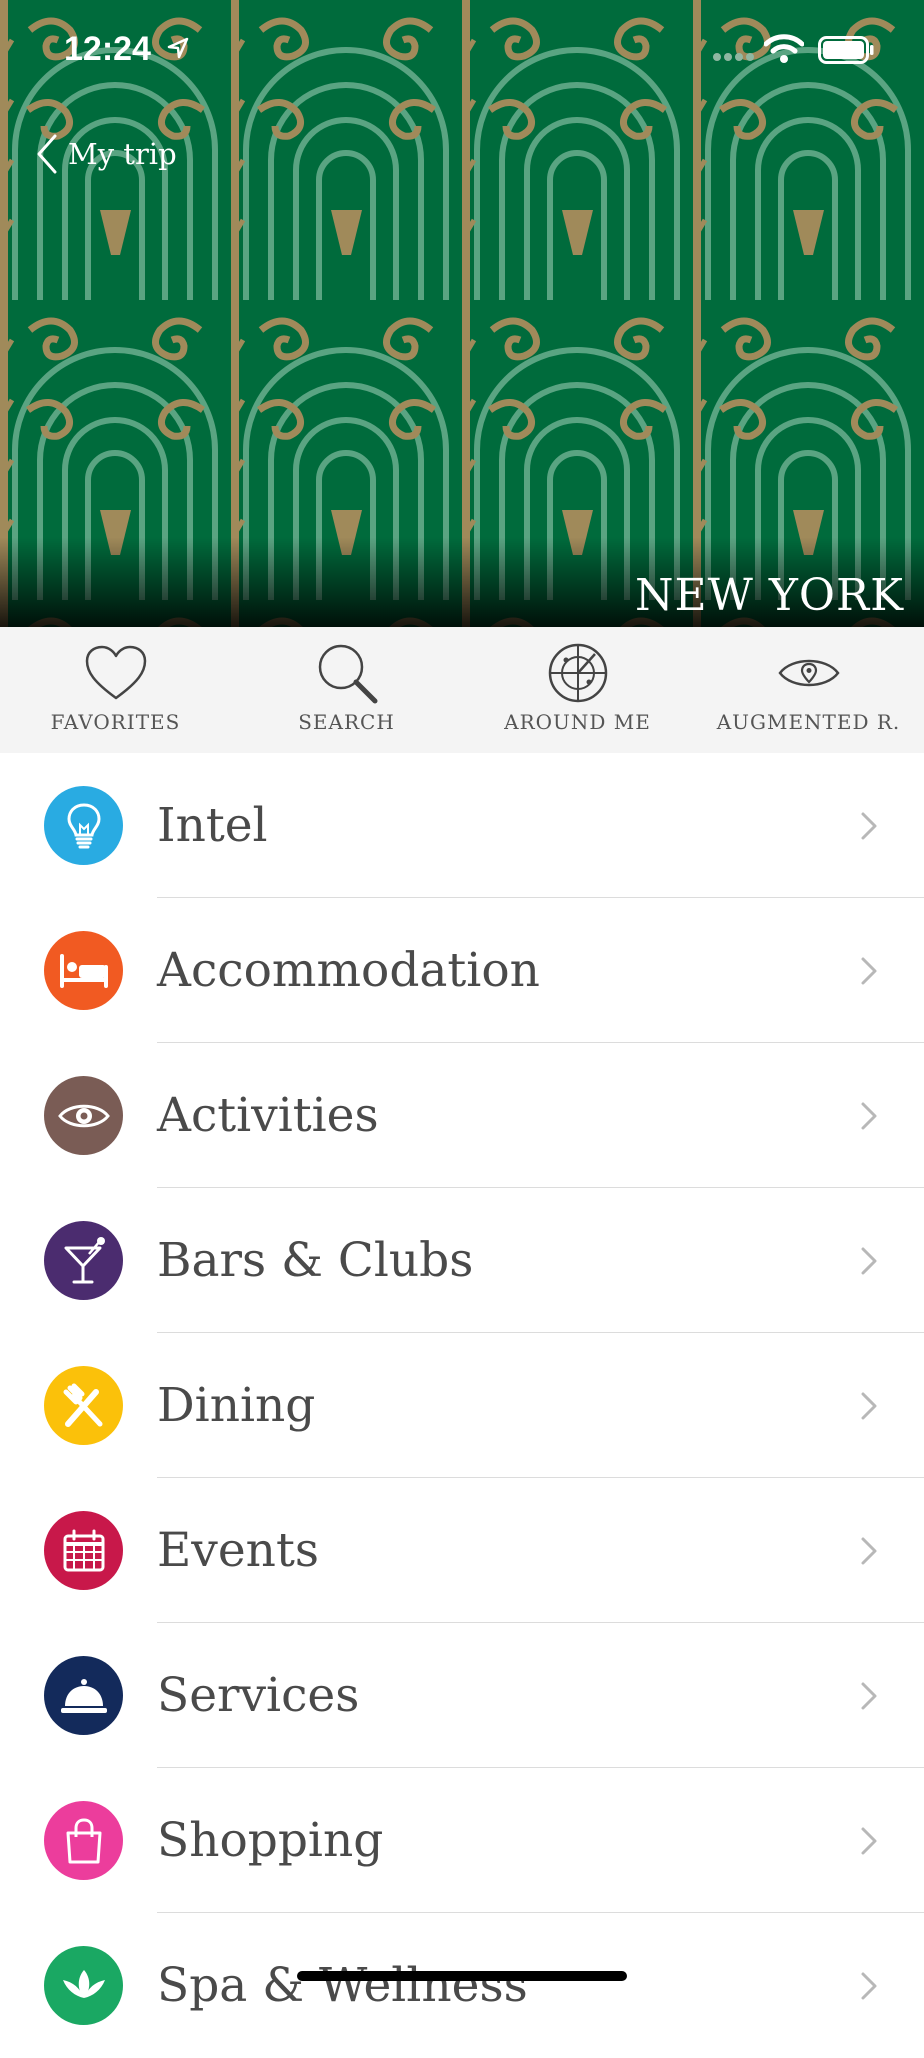 The image size is (924, 2058). I want to click on service-bell-icon, so click(83, 1695).